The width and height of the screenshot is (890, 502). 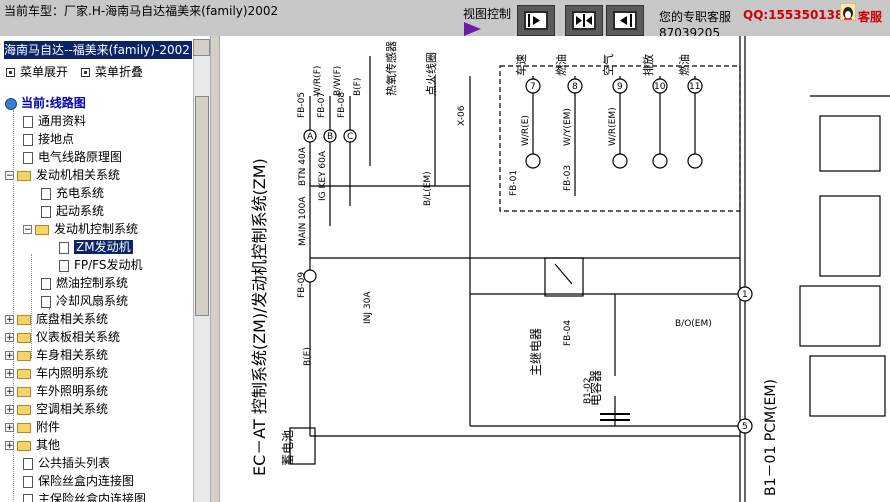 I want to click on view-control-label: 视图控制, so click(x=487, y=14).